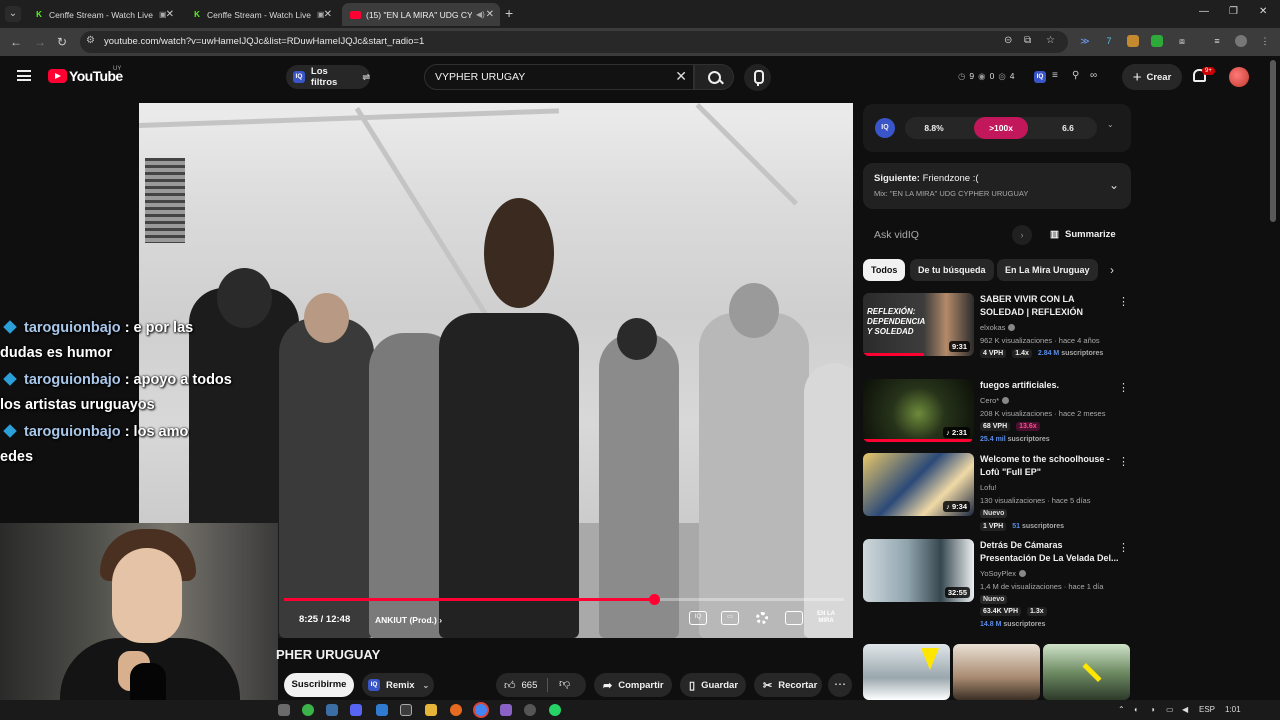 The image size is (1280, 720). I want to click on filters-button: IQ Los filtros ⇌, so click(328, 77).